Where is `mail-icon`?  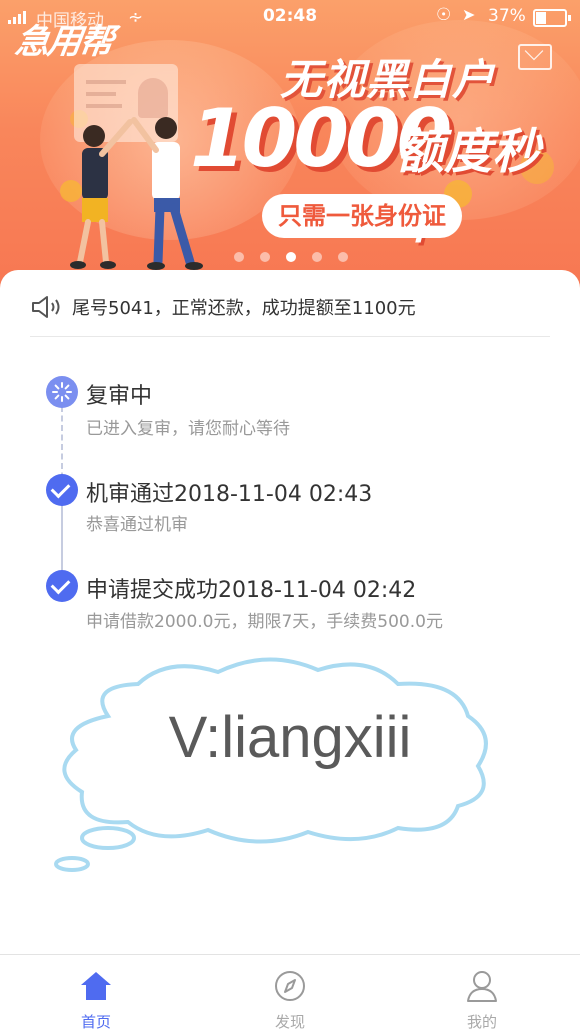 mail-icon is located at coordinates (535, 57).